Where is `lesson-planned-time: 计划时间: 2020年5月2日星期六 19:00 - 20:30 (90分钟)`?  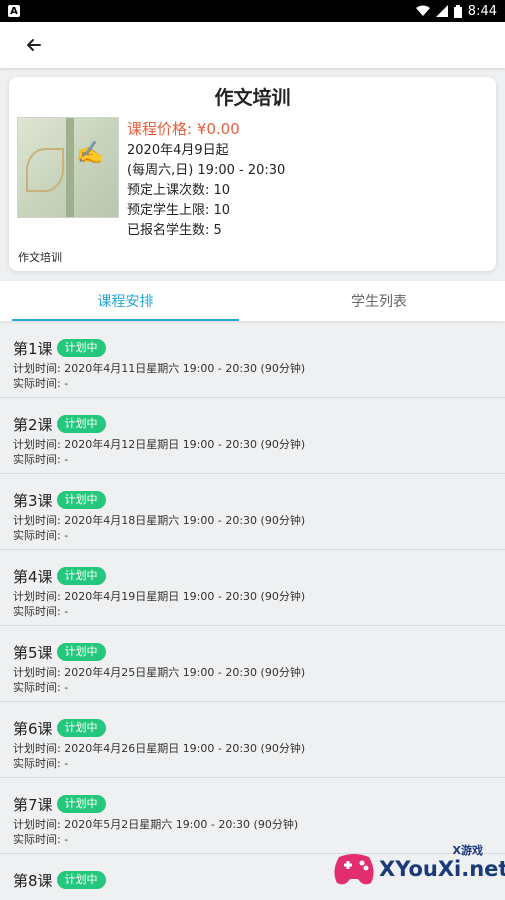 lesson-planned-time: 计划时间: 2020年5月2日星期六 19:00 - 20:30 (90分钟) is located at coordinates (156, 824).